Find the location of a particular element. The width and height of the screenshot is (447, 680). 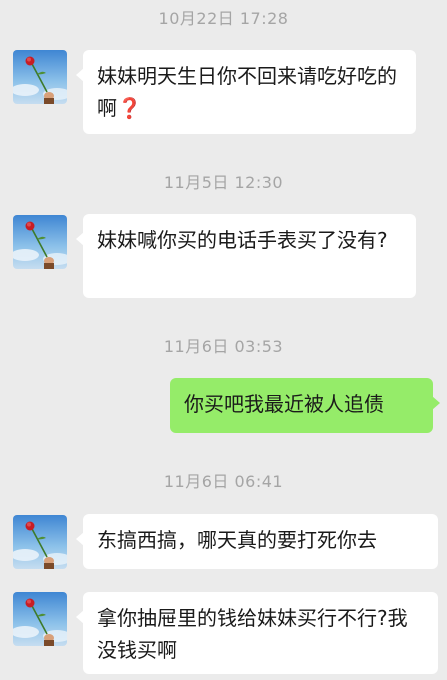

message-bubble: 拿你抽屉里的钱给妹妹买行不行?我没钱买啊 is located at coordinates (257, 633).